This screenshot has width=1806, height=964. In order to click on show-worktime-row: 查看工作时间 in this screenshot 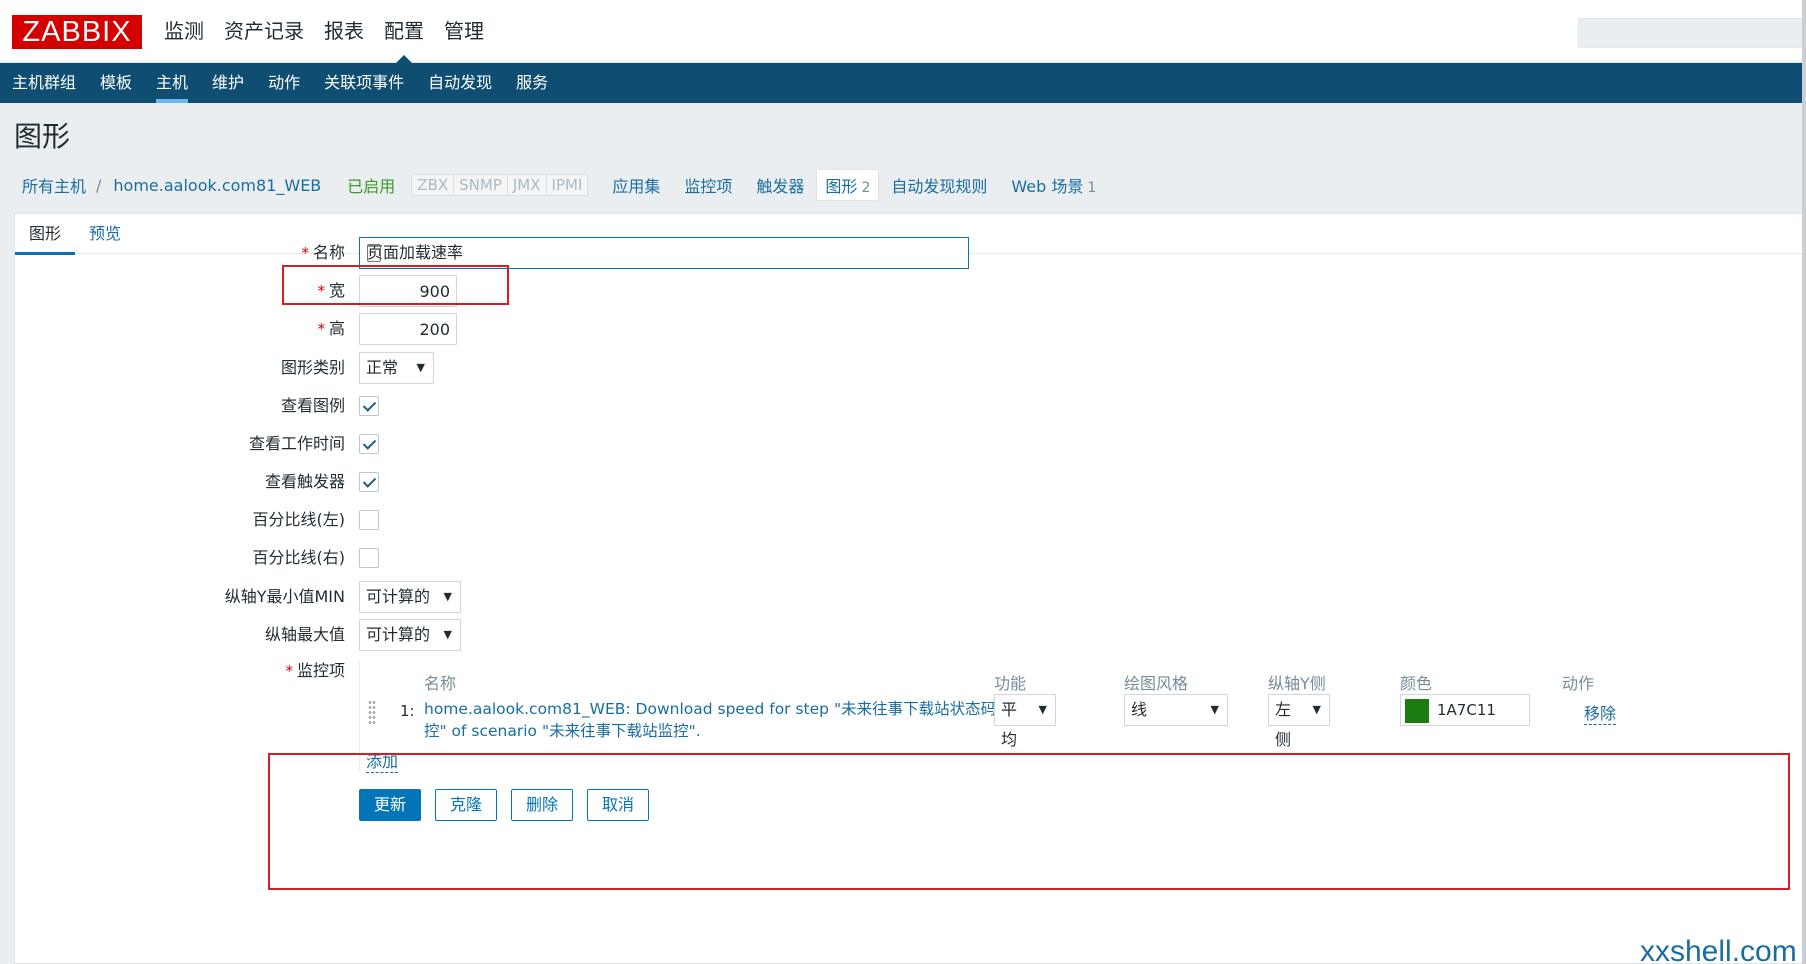, I will do `click(865, 444)`.